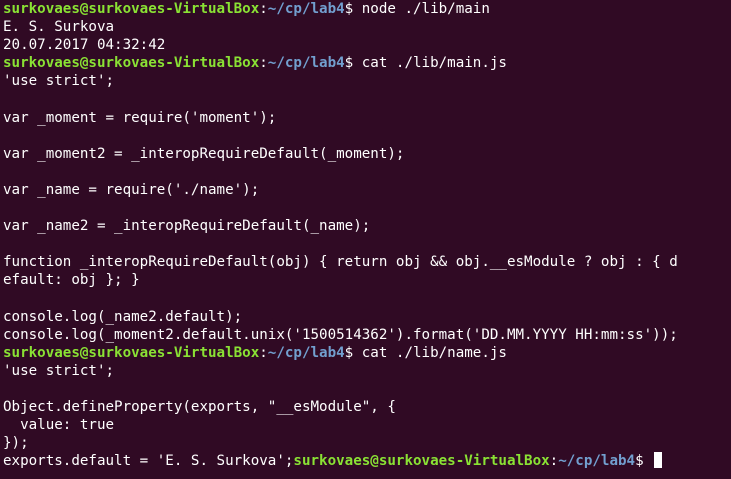 This screenshot has height=479, width=731. I want to click on output-line: efault: obj }; }, so click(71, 280).